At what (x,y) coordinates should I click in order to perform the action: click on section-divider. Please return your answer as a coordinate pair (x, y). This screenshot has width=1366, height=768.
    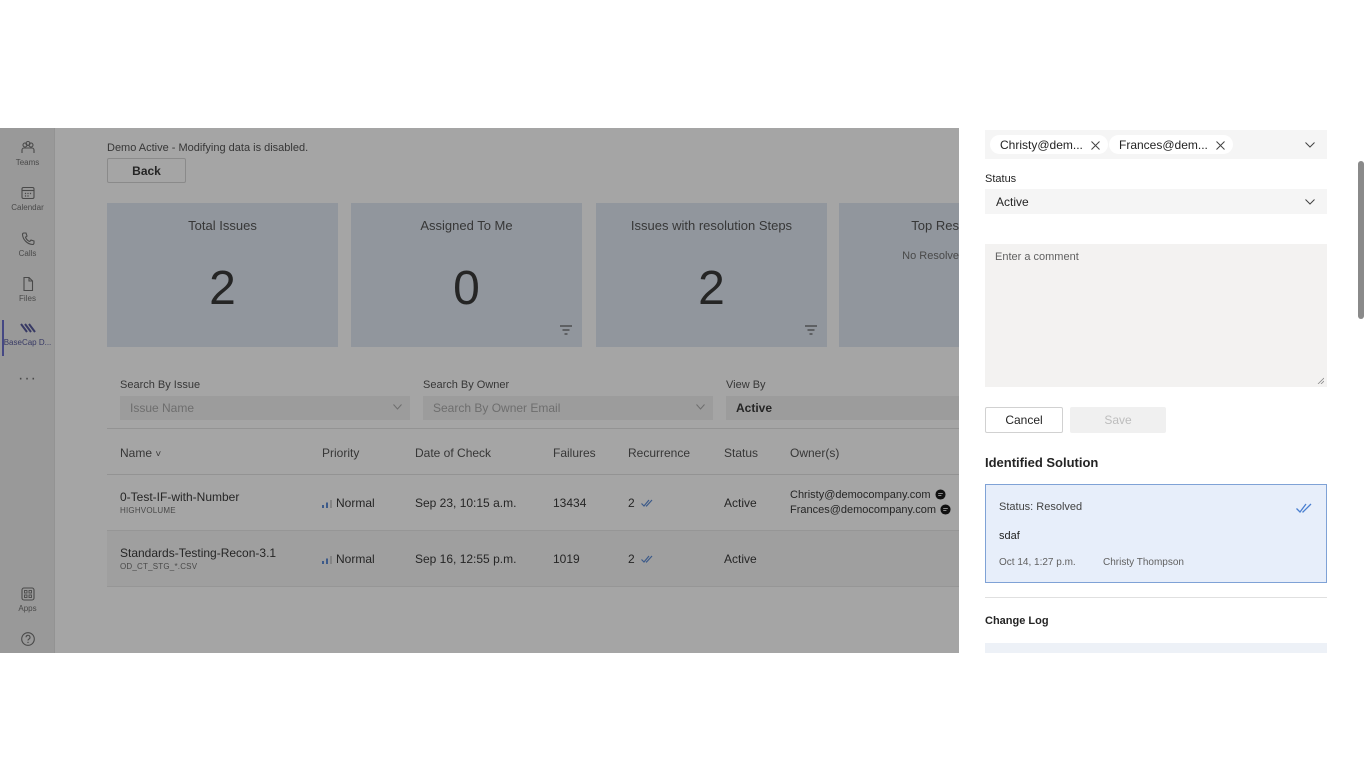
    Looking at the image, I should click on (1156, 597).